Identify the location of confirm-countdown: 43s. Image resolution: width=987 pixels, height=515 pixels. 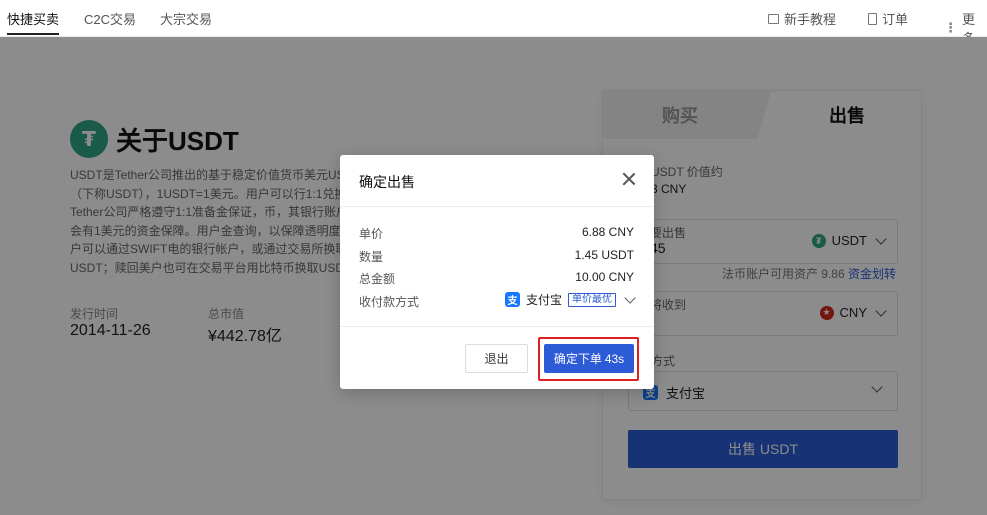
(614, 358).